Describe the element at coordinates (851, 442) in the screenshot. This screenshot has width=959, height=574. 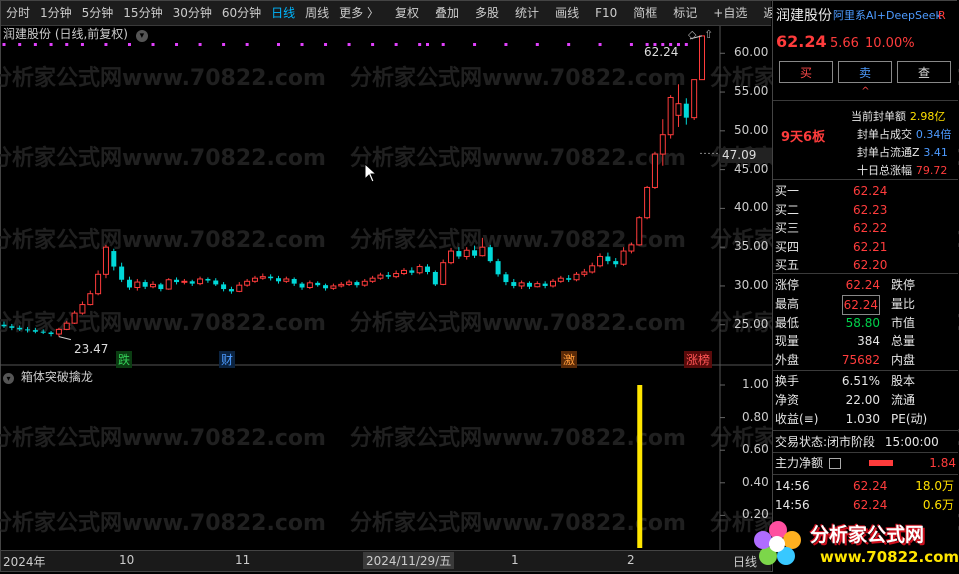
I see `trade-status-value: 闭市阶段` at that location.